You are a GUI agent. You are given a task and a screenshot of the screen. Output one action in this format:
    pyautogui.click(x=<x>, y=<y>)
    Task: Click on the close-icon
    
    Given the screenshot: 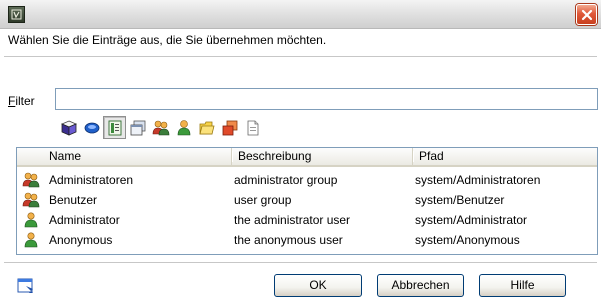 What is the action you would take?
    pyautogui.click(x=587, y=15)
    